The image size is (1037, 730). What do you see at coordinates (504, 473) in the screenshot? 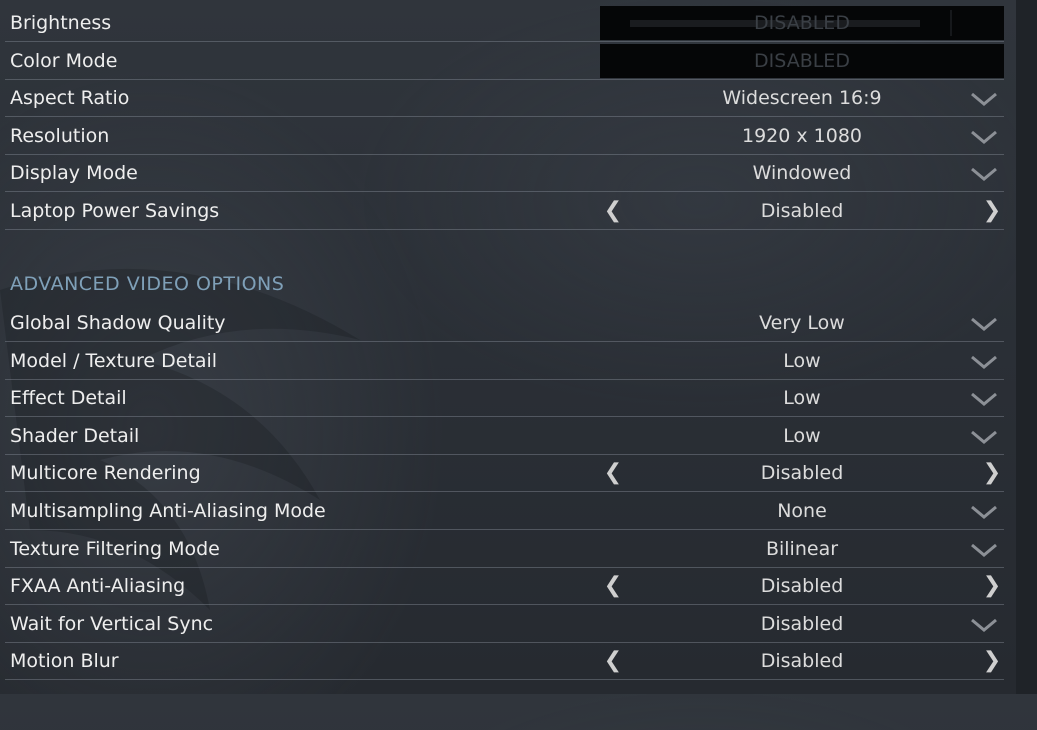
I see `setting-row-multicore-rendering: Multicore Rendering Disabled ❮ ❯` at bounding box center [504, 473].